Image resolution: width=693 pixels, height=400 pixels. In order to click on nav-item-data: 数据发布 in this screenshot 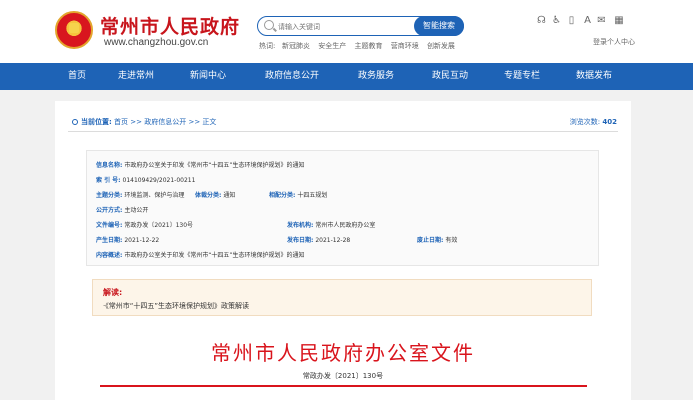, I will do `click(594, 76)`.